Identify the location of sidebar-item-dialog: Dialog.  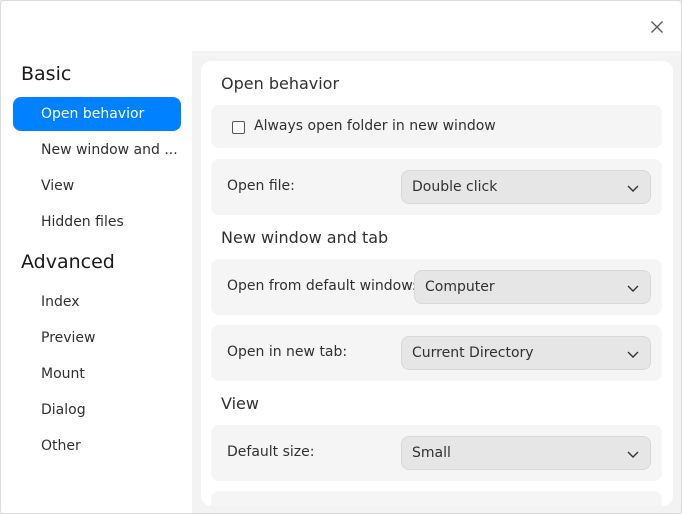
(97, 410).